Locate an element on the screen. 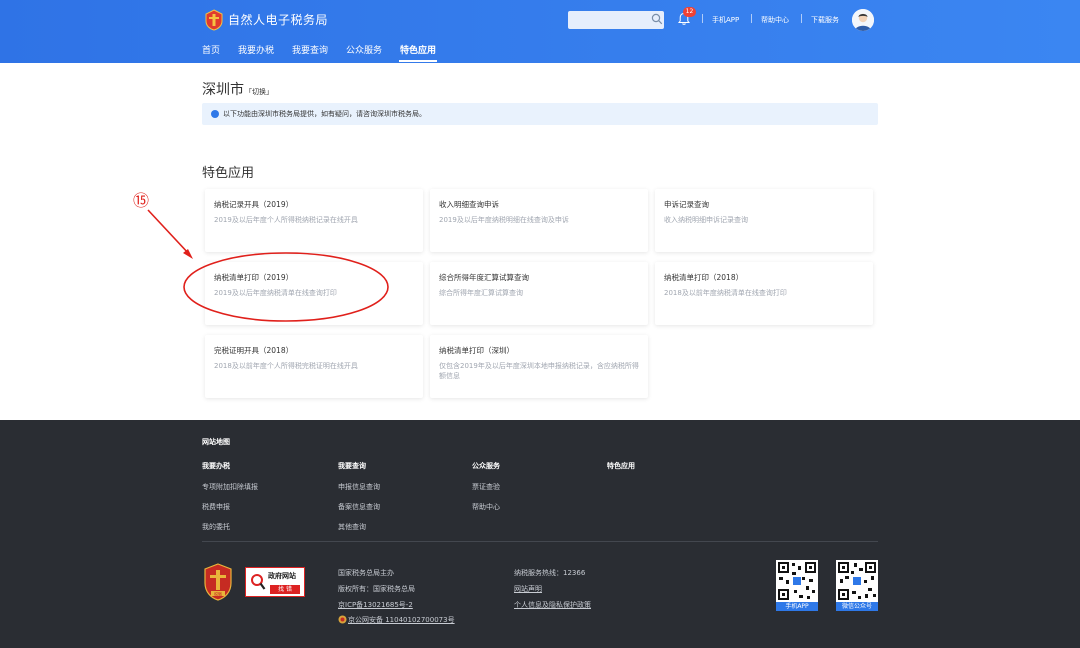 The width and height of the screenshot is (1080, 648). user-avatar is located at coordinates (863, 20).